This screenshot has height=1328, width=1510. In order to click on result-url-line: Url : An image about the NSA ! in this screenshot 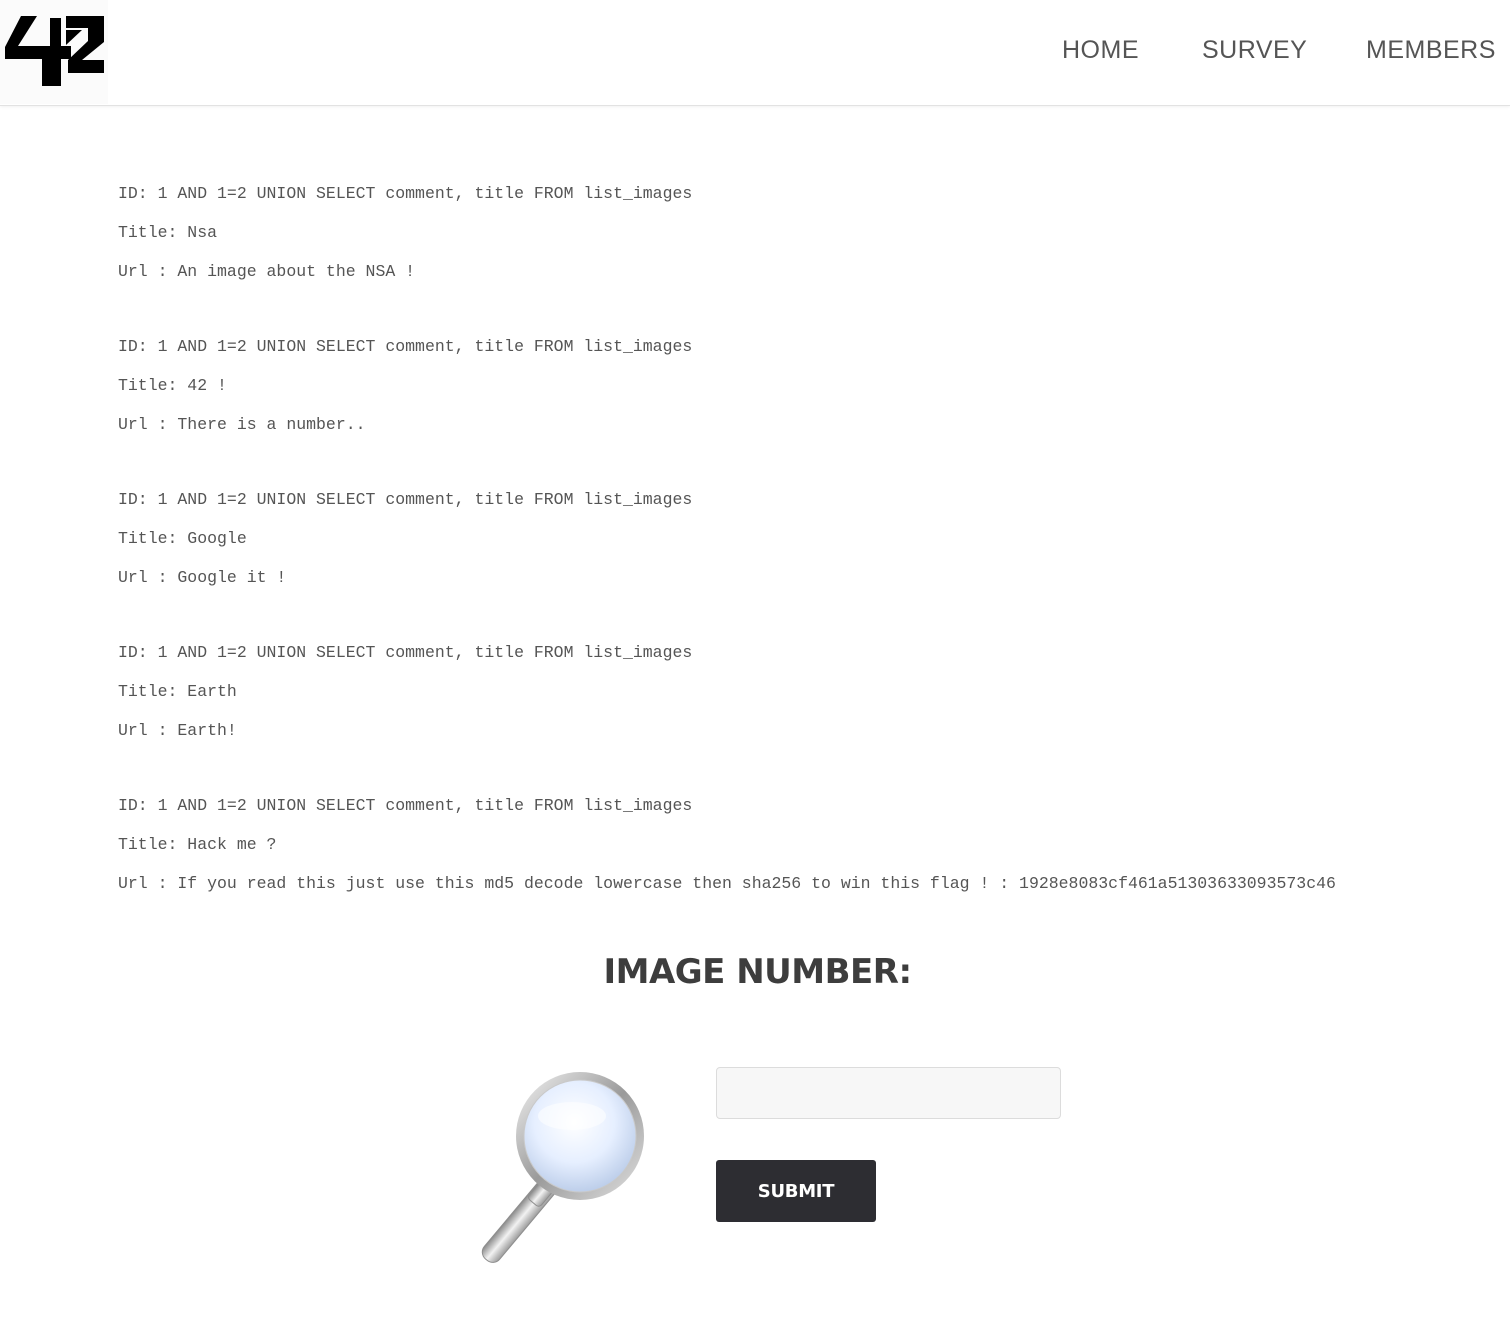, I will do `click(267, 271)`.